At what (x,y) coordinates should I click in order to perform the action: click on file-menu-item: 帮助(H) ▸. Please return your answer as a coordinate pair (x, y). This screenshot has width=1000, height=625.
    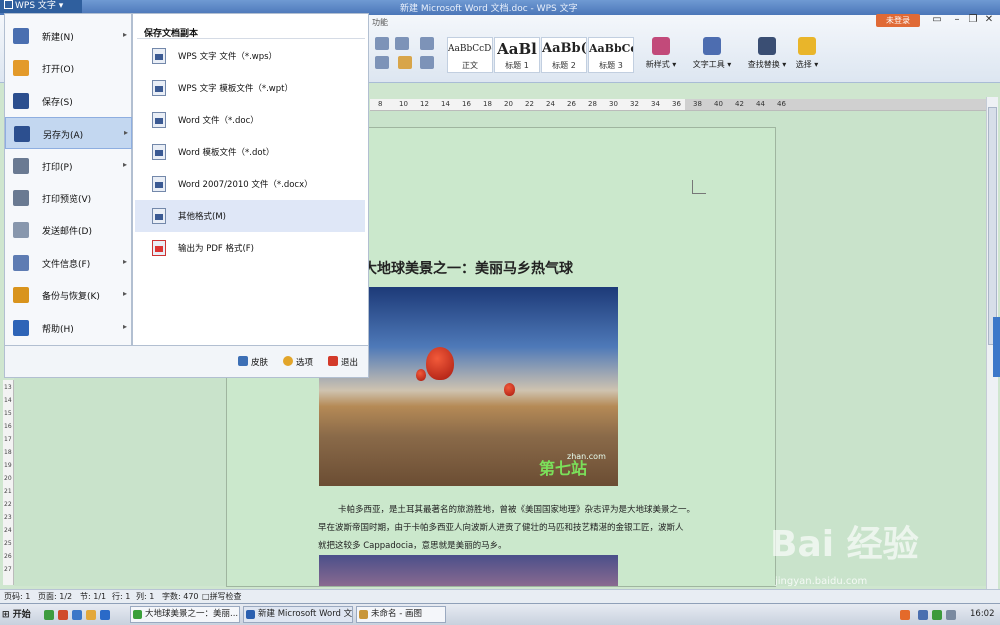
    Looking at the image, I should click on (68, 328).